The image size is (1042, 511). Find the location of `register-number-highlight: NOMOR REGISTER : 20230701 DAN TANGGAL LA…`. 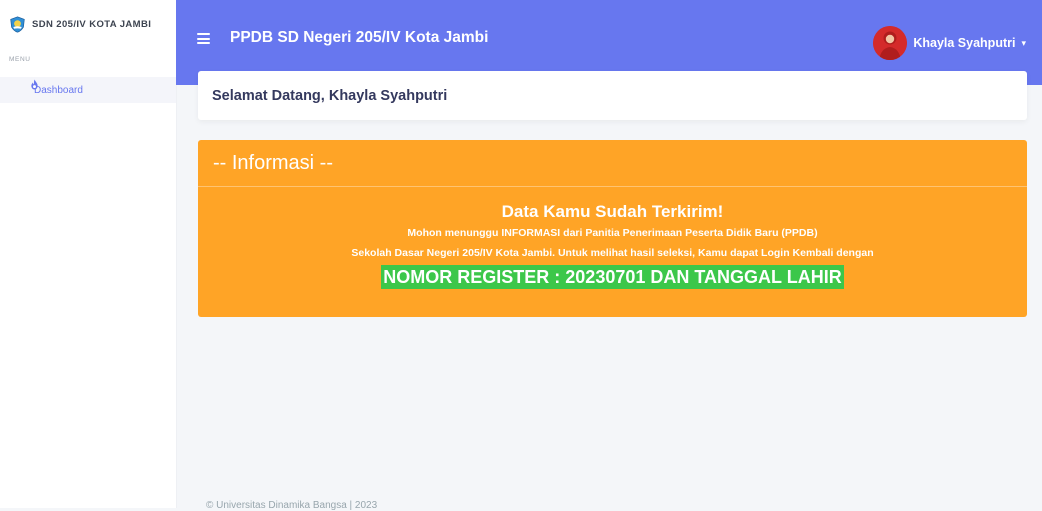

register-number-highlight: NOMOR REGISTER : 20230701 DAN TANGGAL LA… is located at coordinates (612, 277).